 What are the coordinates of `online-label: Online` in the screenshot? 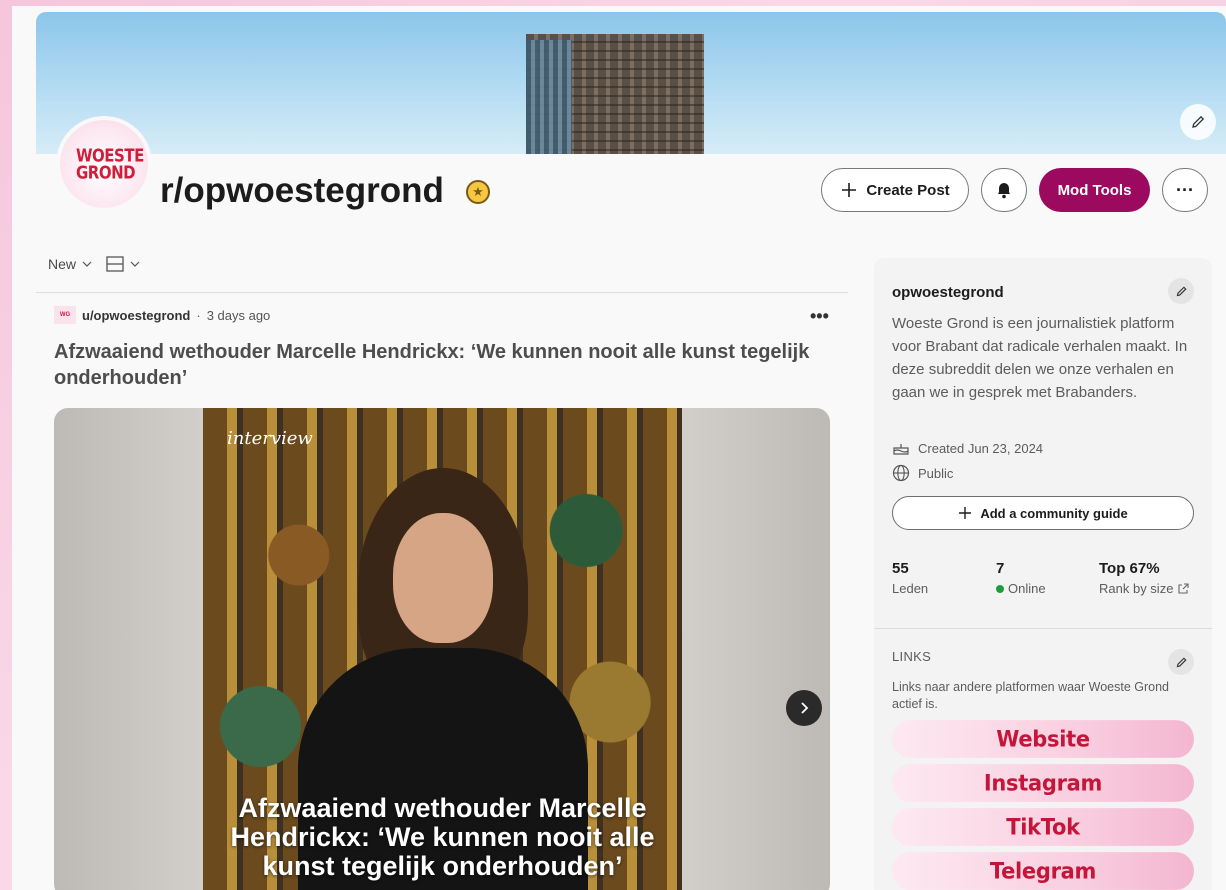 It's located at (1027, 588).